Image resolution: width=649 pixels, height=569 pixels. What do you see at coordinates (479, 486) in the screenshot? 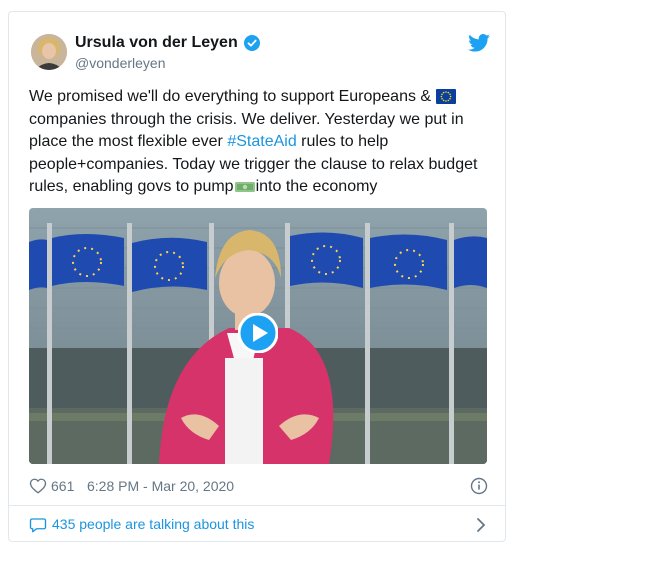
I see `info-icon` at bounding box center [479, 486].